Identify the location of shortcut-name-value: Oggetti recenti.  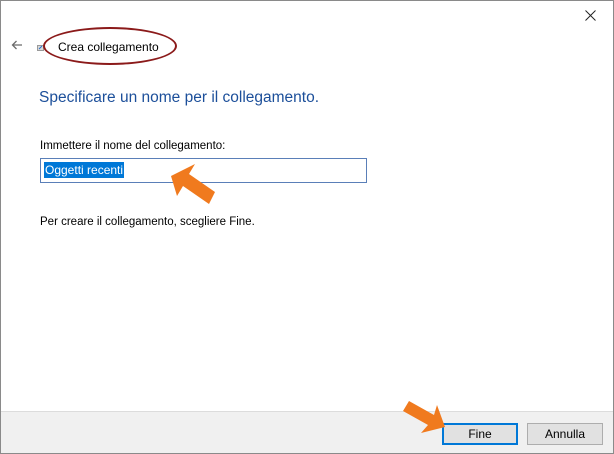
(84, 170).